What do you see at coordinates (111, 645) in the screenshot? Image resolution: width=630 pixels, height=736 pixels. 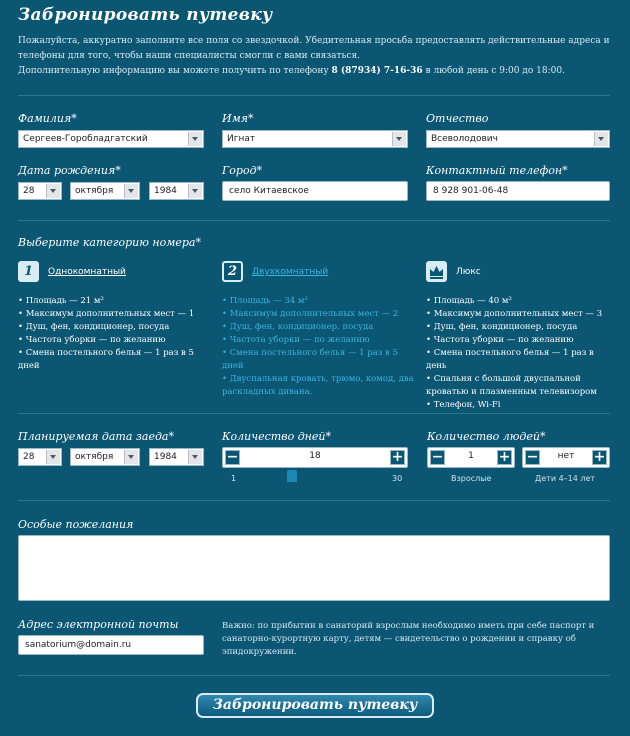 I see `email-input: sanatorium@domain.ru` at bounding box center [111, 645].